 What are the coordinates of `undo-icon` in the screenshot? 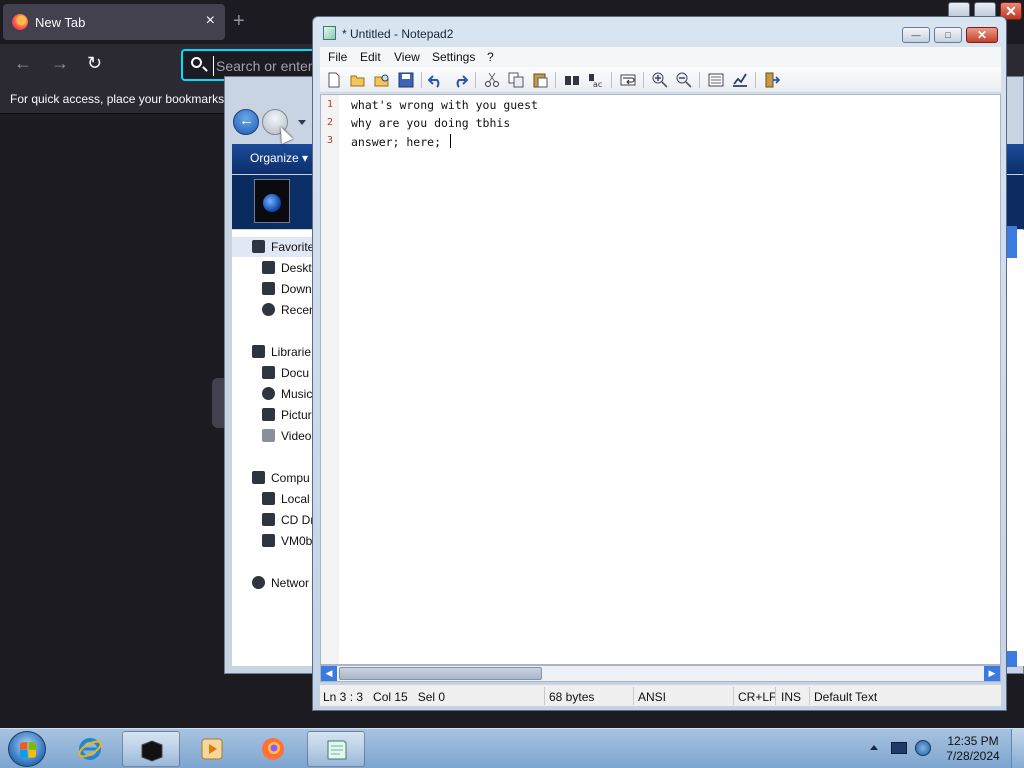 It's located at (436, 80).